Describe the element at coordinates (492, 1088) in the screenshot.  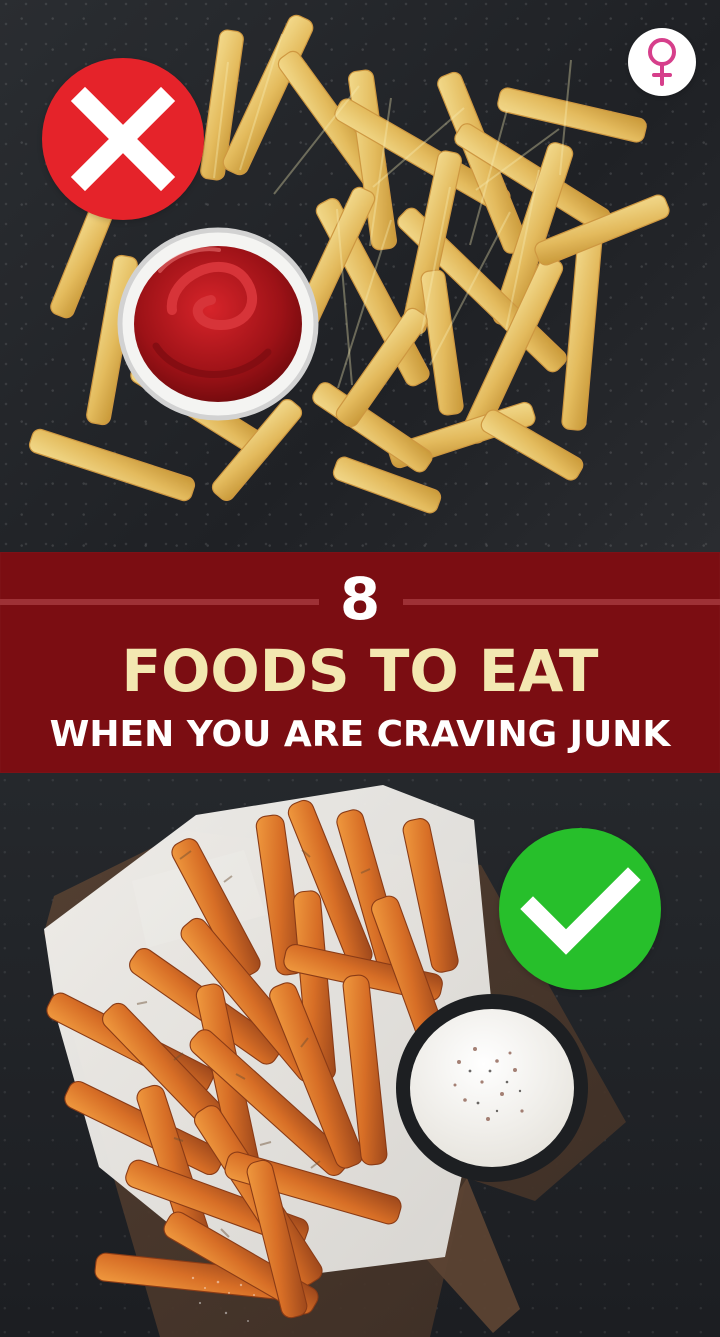
I see `dip-bowl` at that location.